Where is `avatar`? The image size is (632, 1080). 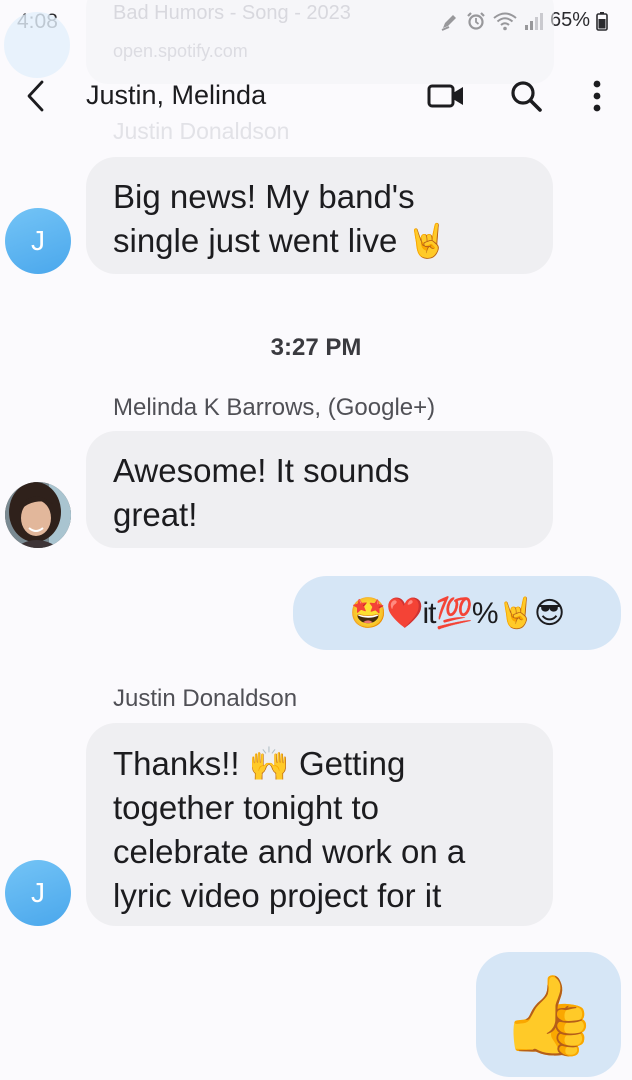
avatar is located at coordinates (38, 515).